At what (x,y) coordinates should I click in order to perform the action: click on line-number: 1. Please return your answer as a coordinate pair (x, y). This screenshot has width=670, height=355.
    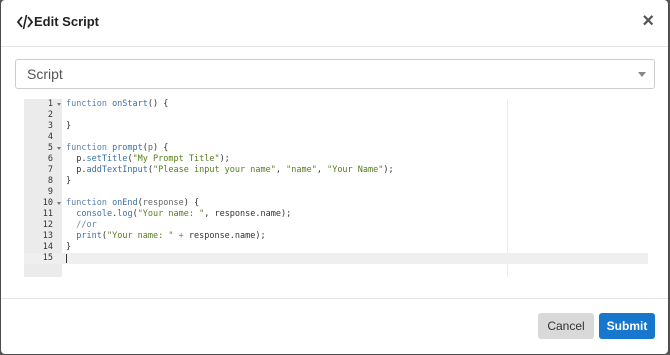
    Looking at the image, I should click on (50, 104).